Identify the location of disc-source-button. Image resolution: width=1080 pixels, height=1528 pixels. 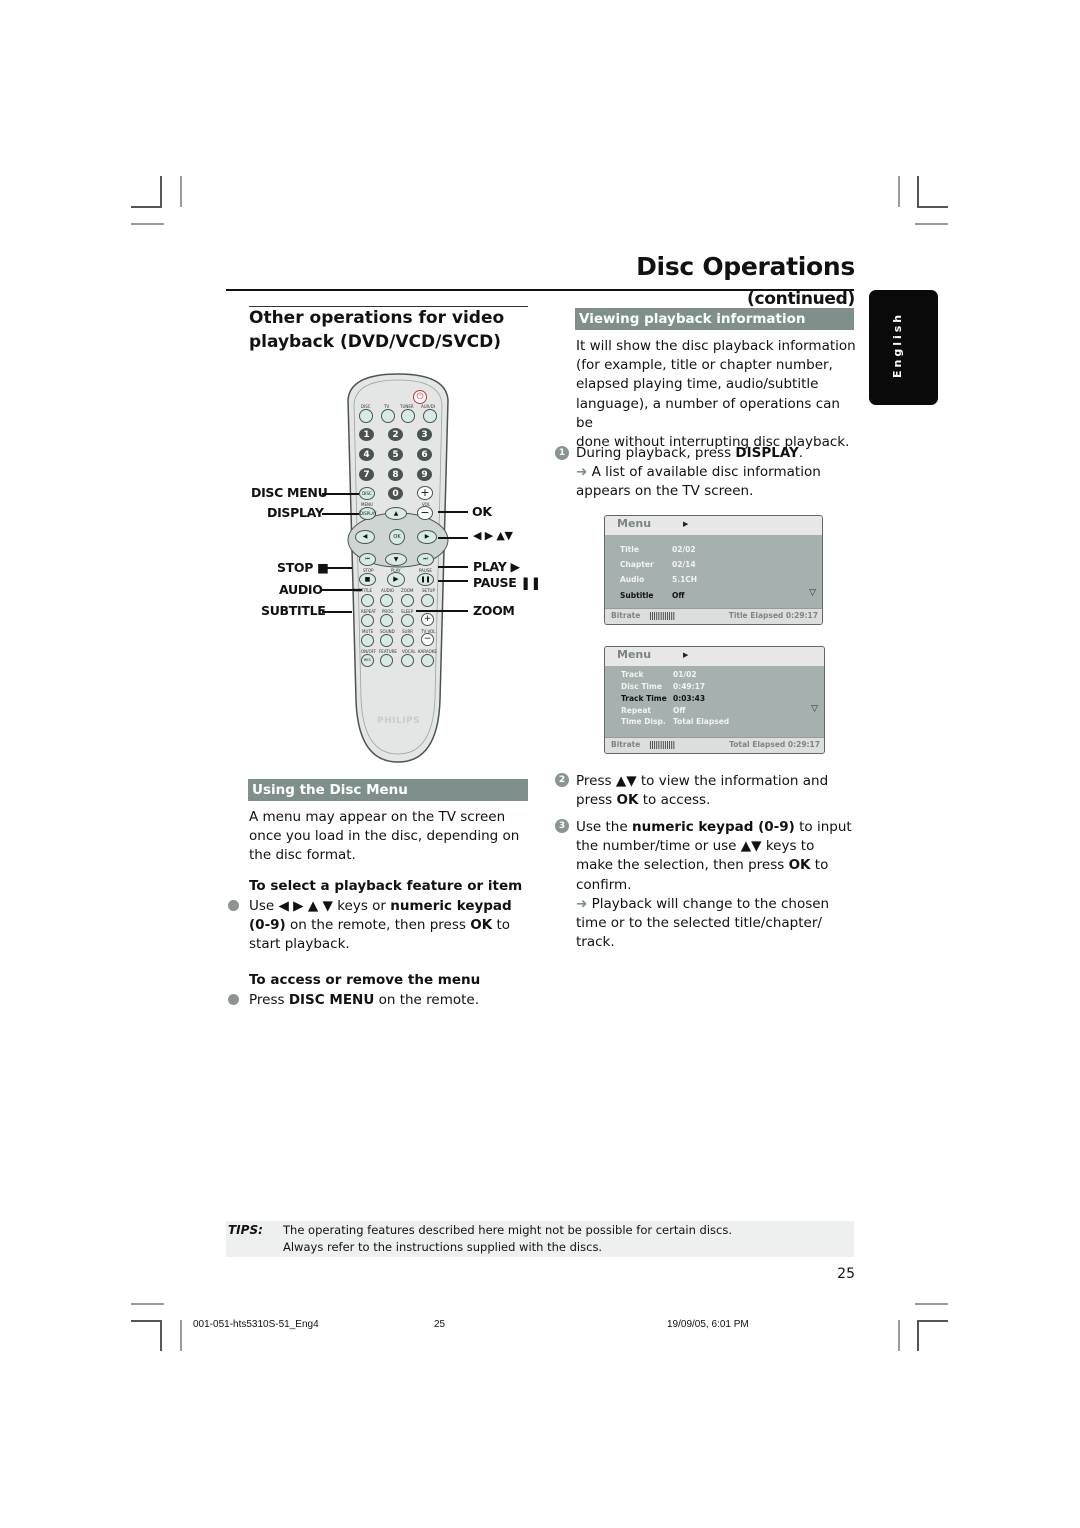
(366, 416).